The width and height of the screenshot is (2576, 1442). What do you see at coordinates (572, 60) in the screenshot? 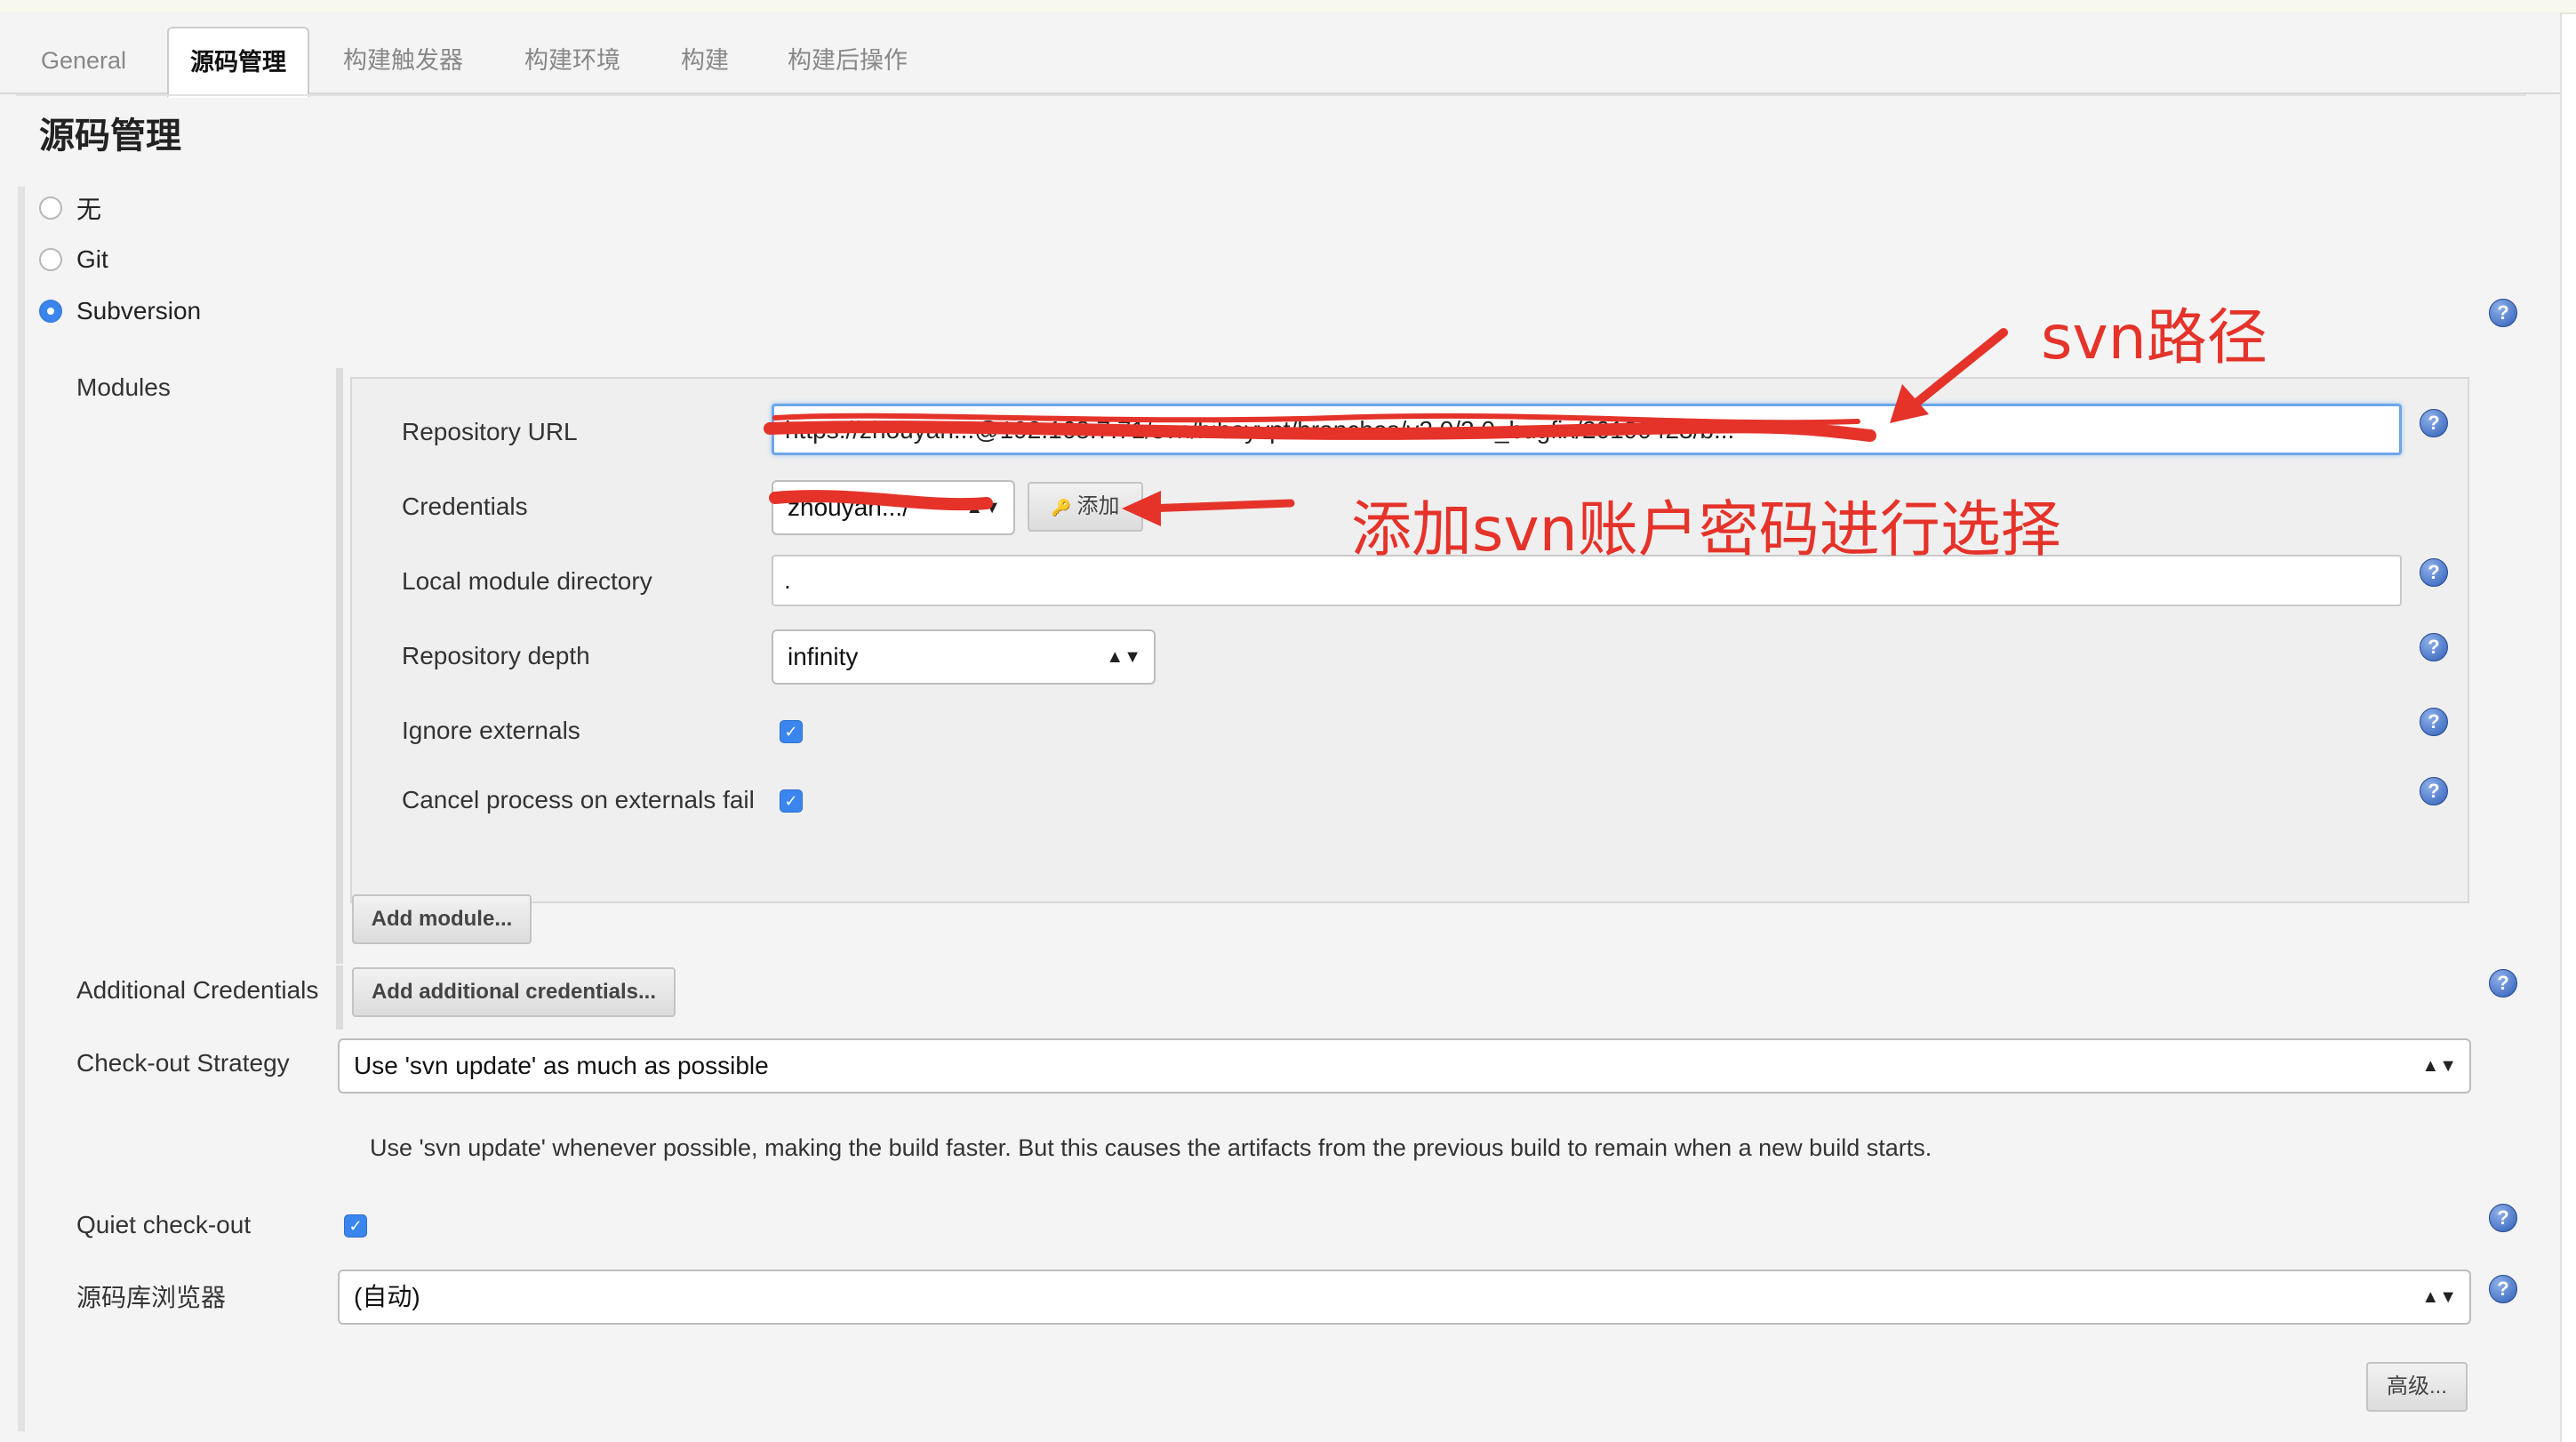
I see `tab-build-environment: 构建环境` at bounding box center [572, 60].